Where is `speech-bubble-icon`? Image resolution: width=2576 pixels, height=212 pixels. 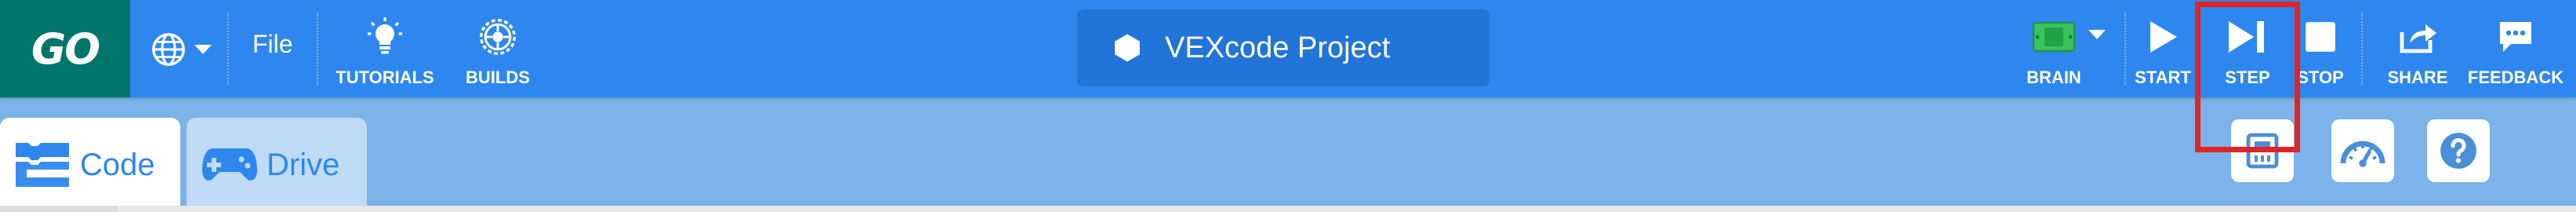
speech-bubble-icon is located at coordinates (2515, 37).